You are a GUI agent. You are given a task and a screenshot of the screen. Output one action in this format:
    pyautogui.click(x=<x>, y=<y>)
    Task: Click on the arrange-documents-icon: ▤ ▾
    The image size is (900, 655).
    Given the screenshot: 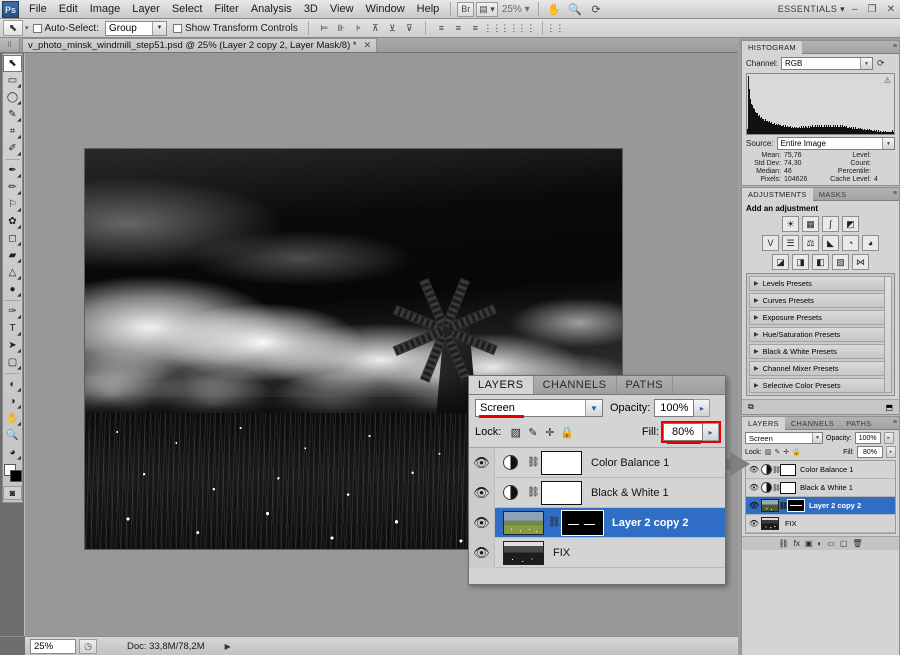 What is the action you would take?
    pyautogui.click(x=487, y=9)
    